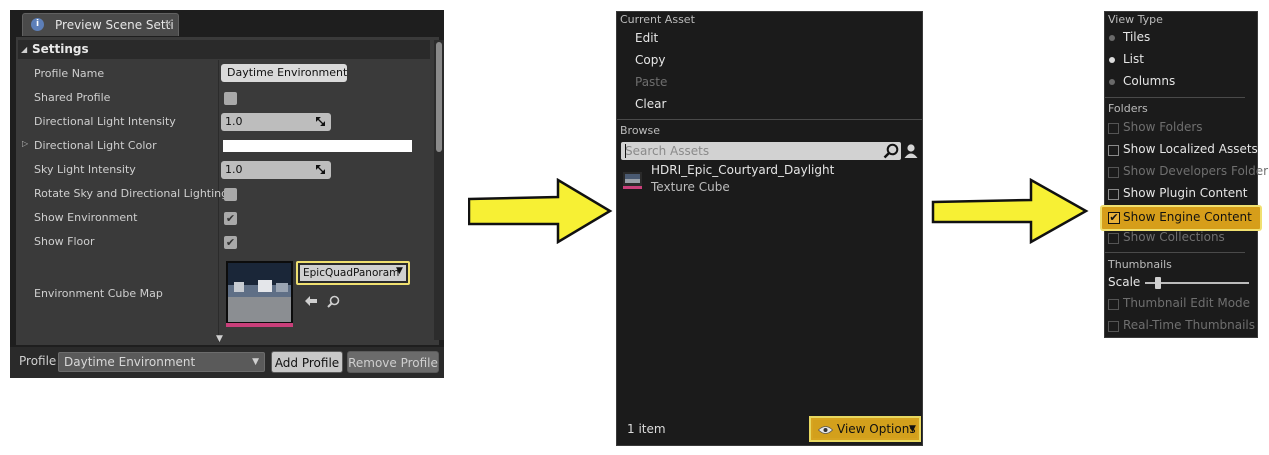 The image size is (1269, 455). What do you see at coordinates (876, 429) in the screenshot?
I see `view-options-label: View Options` at bounding box center [876, 429].